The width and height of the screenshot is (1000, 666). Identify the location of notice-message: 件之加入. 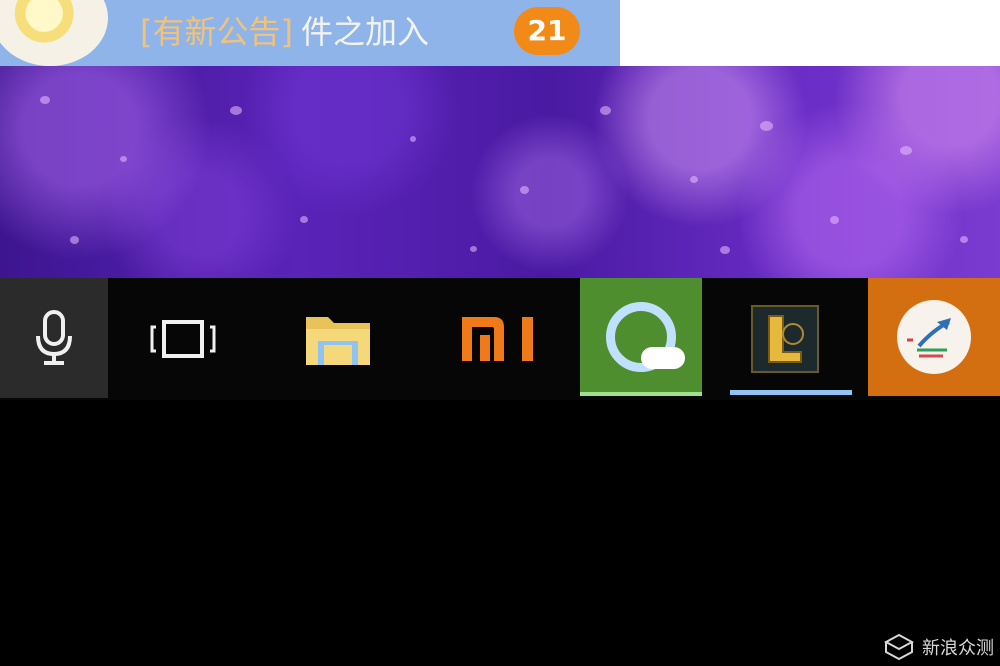
(364, 32).